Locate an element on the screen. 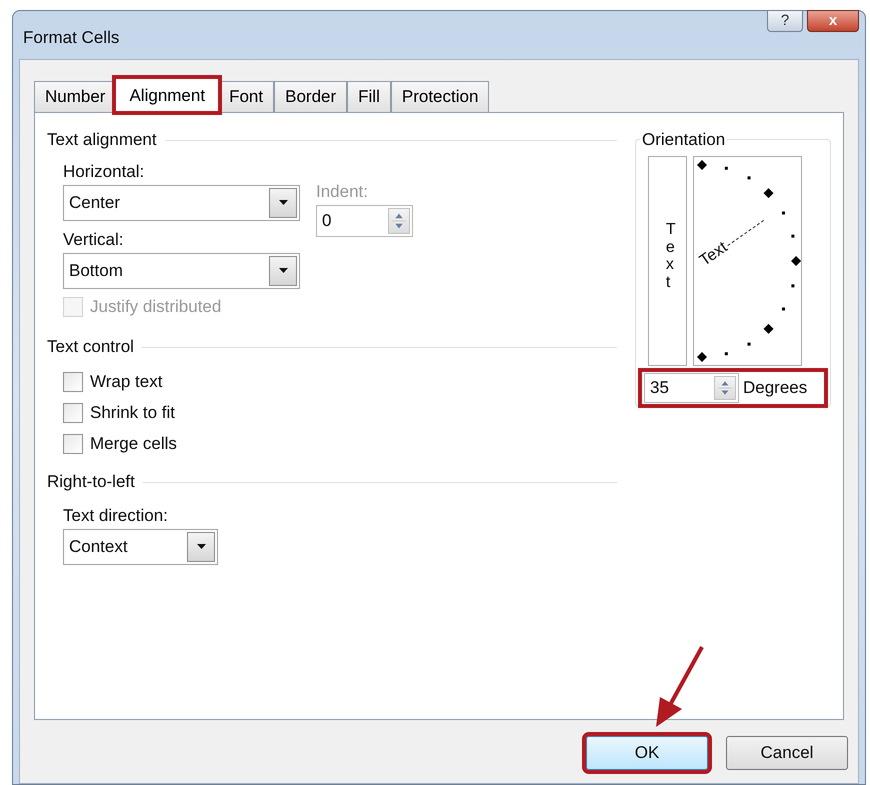  tab: Fill is located at coordinates (369, 96).